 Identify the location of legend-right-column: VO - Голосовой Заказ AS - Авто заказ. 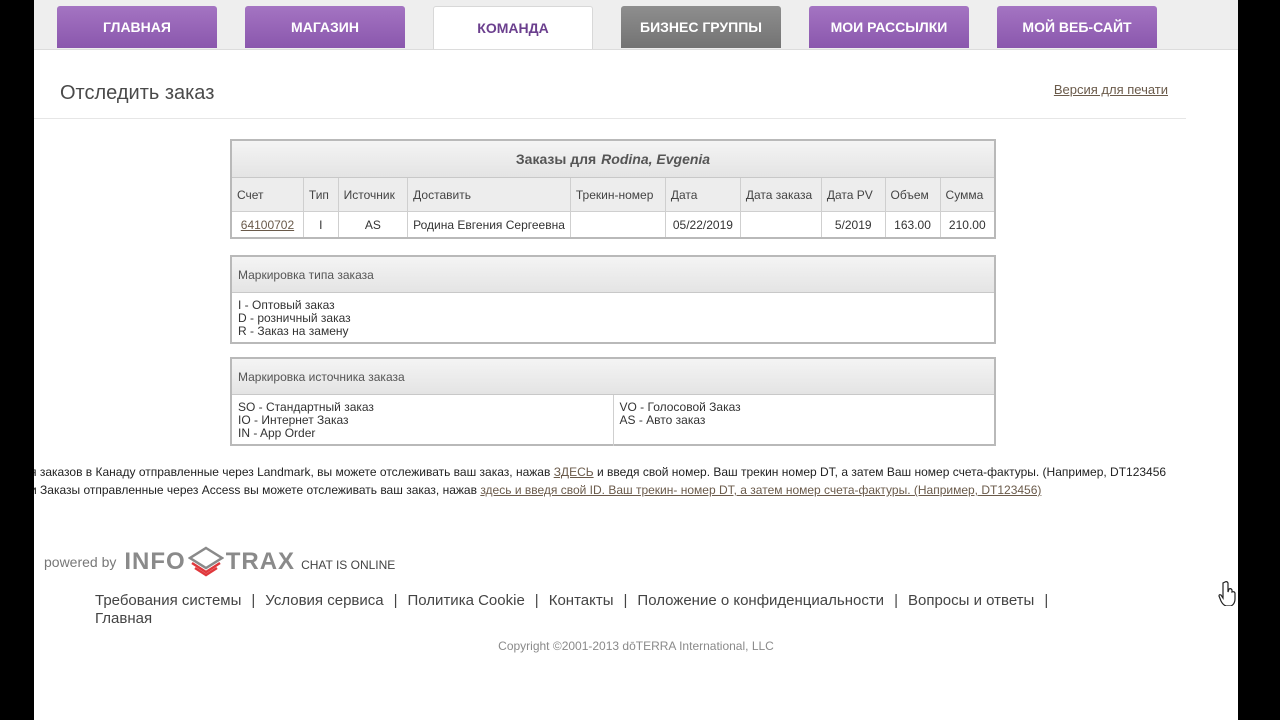
(803, 420).